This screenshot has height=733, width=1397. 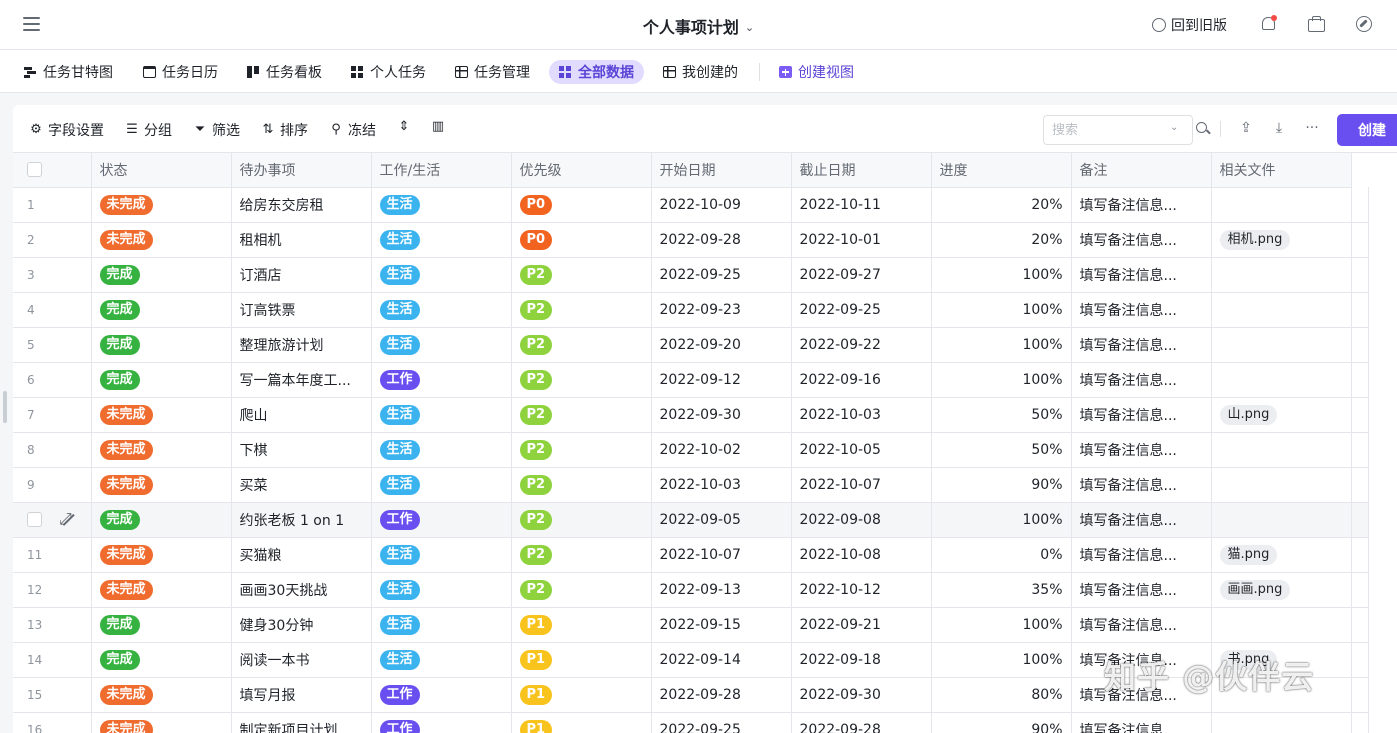 I want to click on download-icon: ⤓, so click(x=1279, y=128).